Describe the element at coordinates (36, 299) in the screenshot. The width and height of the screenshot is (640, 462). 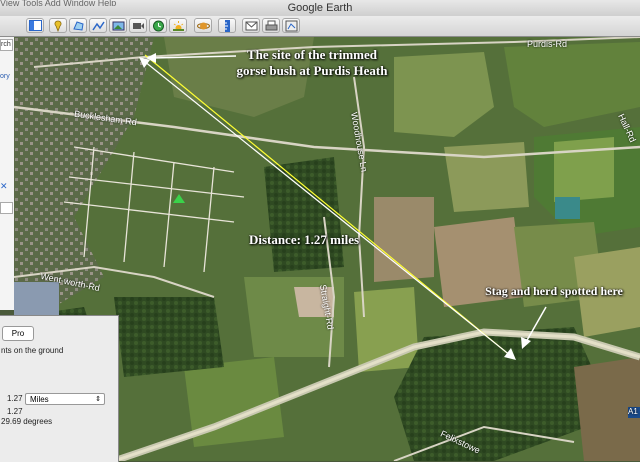
I see `industrial-building` at that location.